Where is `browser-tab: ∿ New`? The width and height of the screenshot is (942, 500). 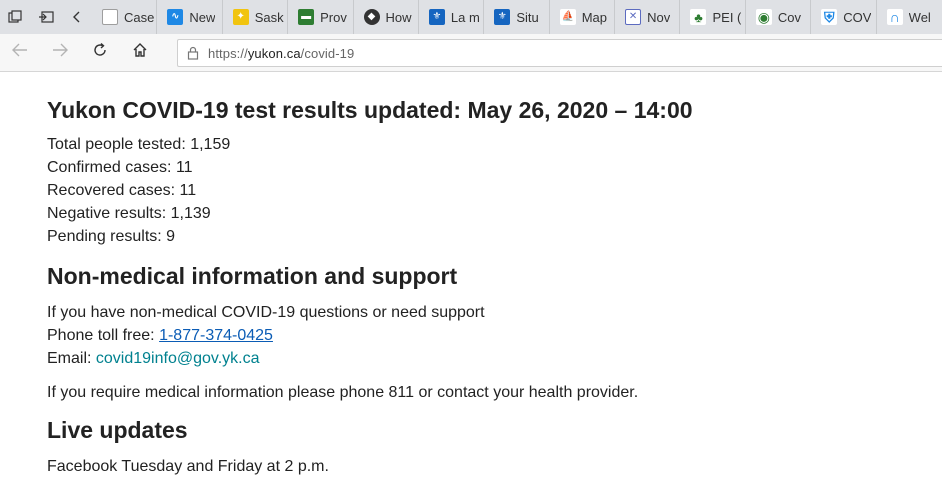
browser-tab: ∿ New is located at coordinates (190, 17).